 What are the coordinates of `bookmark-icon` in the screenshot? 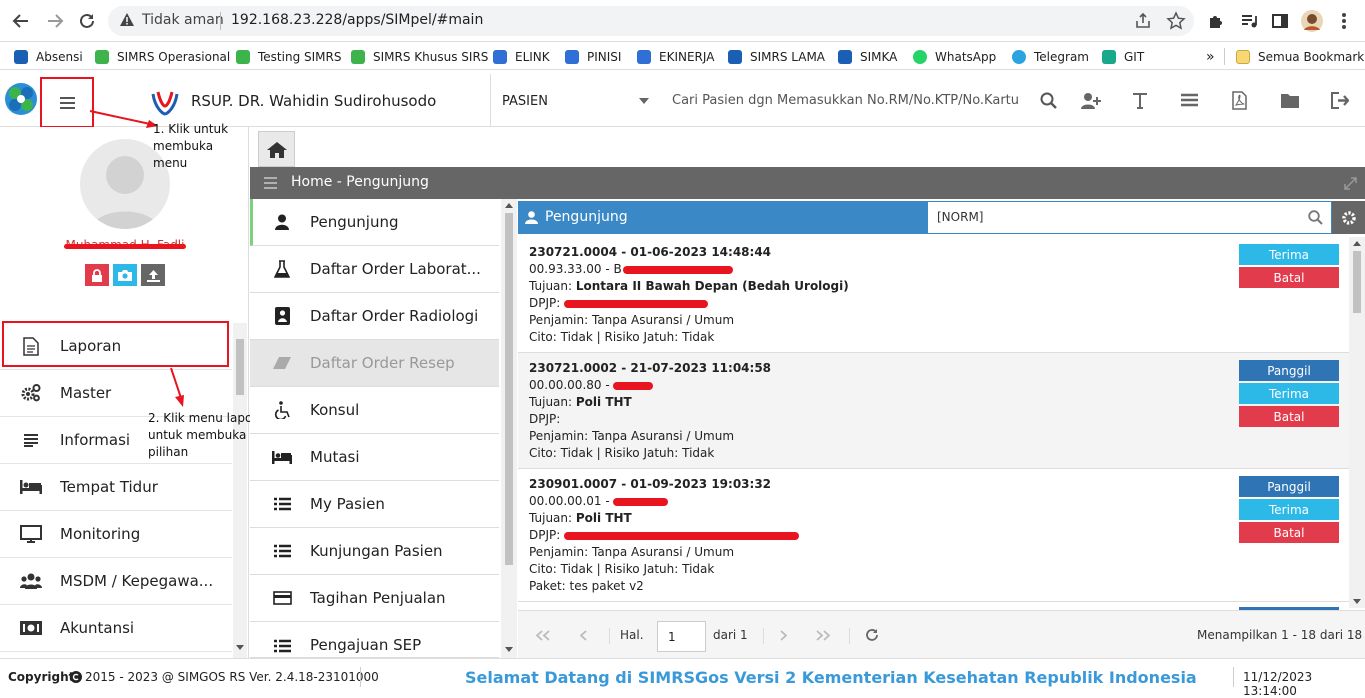 It's located at (1019, 56).